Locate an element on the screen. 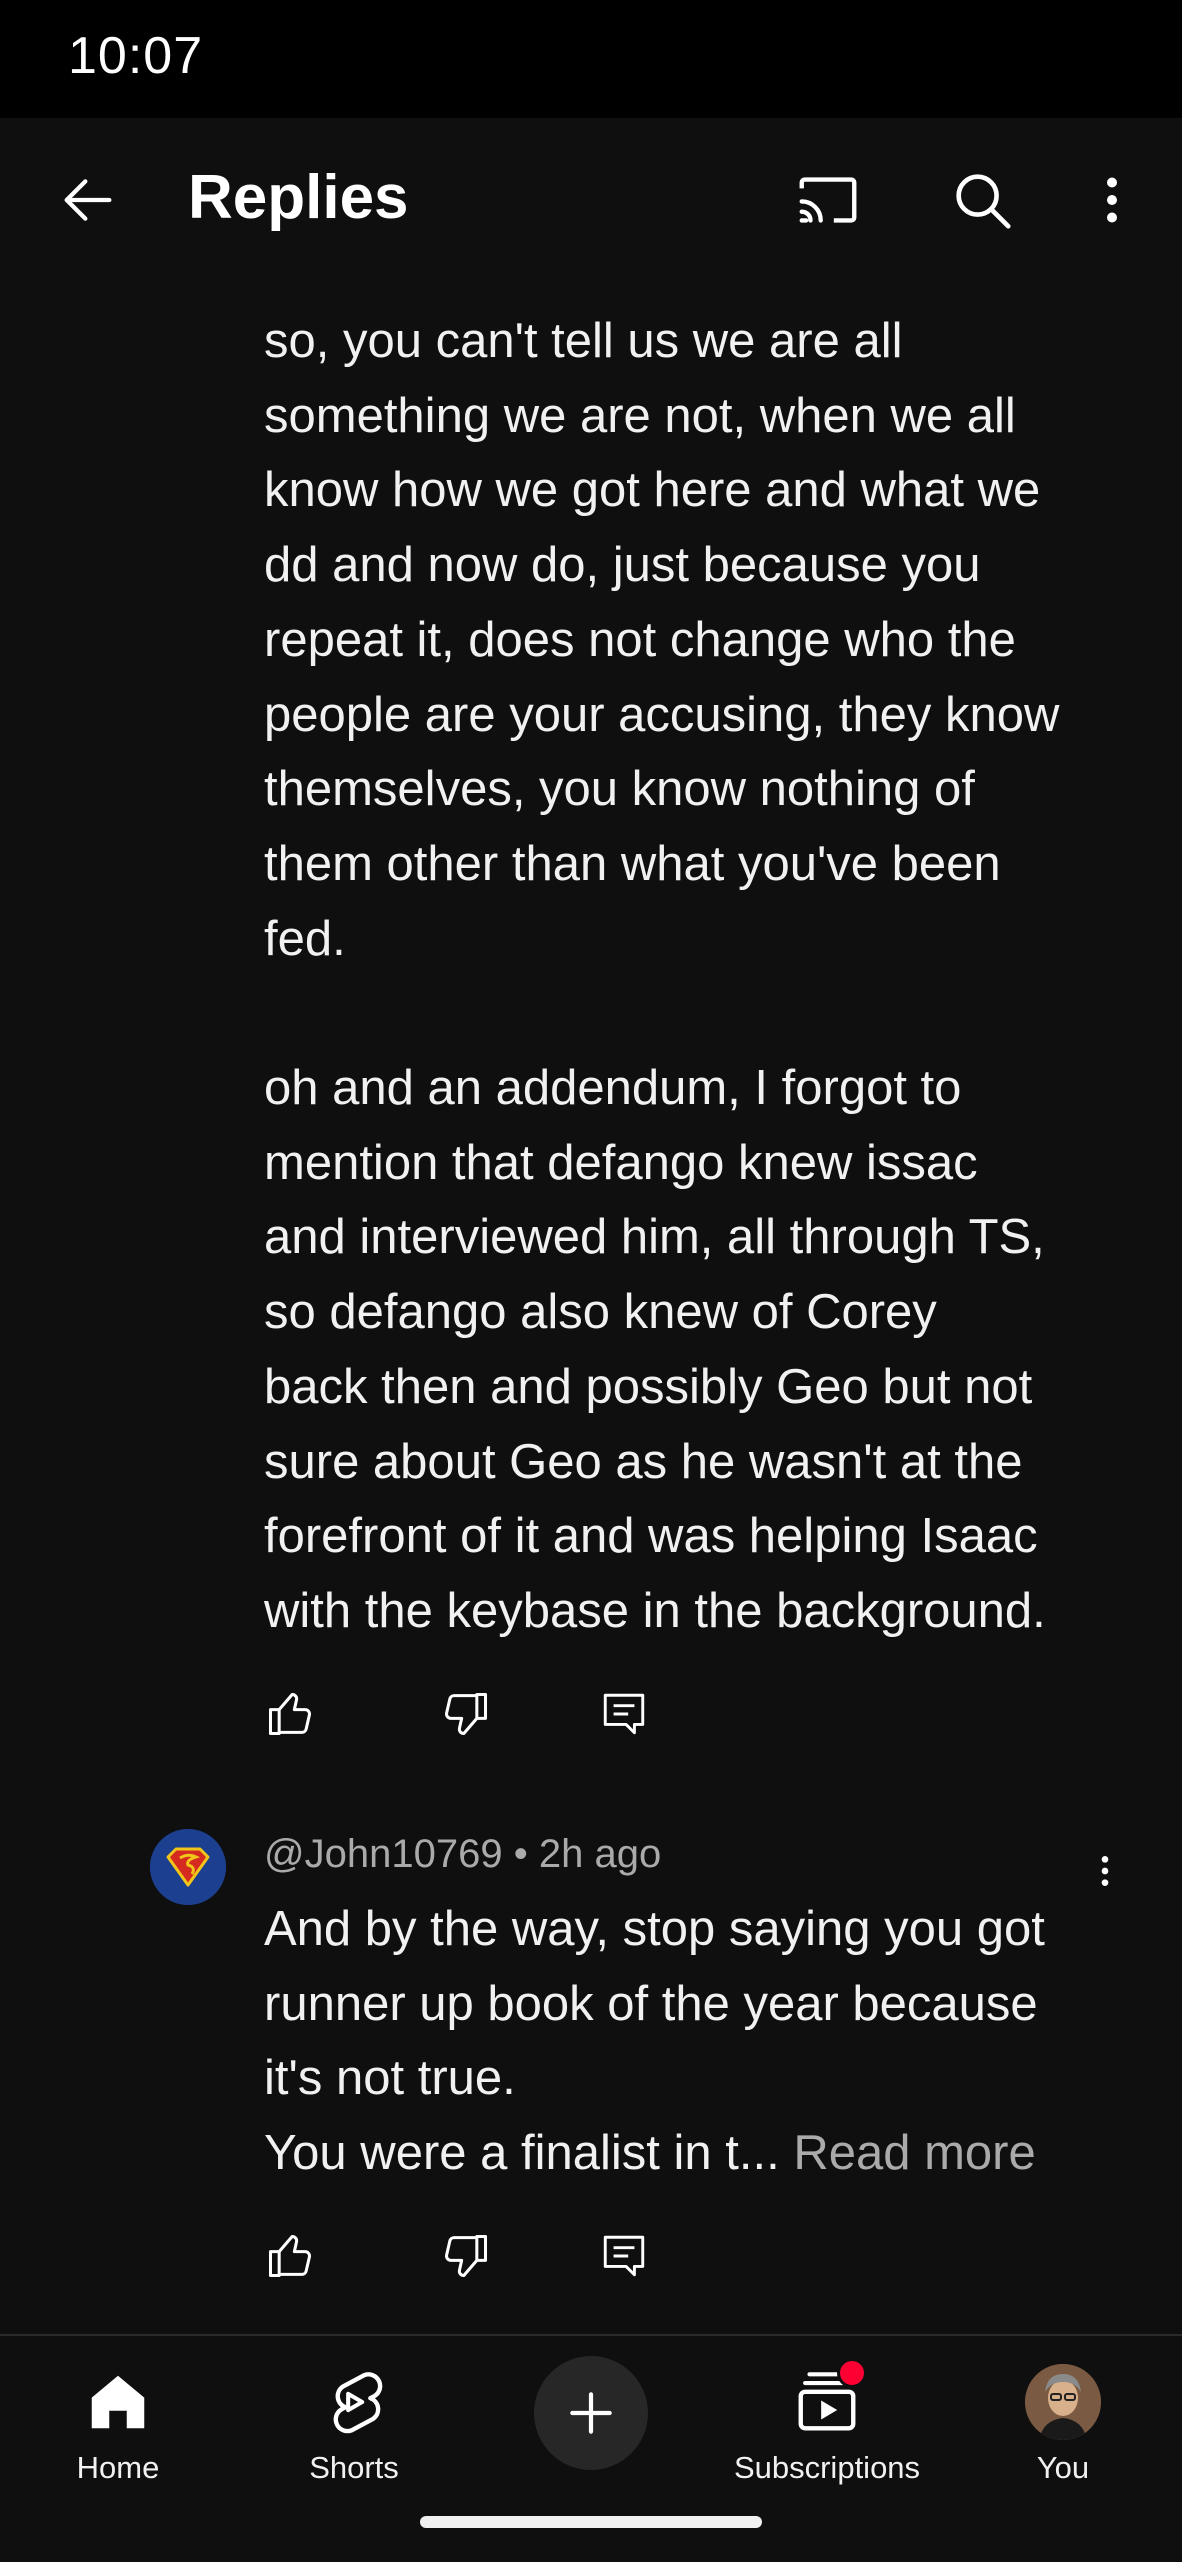 This screenshot has height=2562, width=1182. create-plus-icon is located at coordinates (591, 2413).